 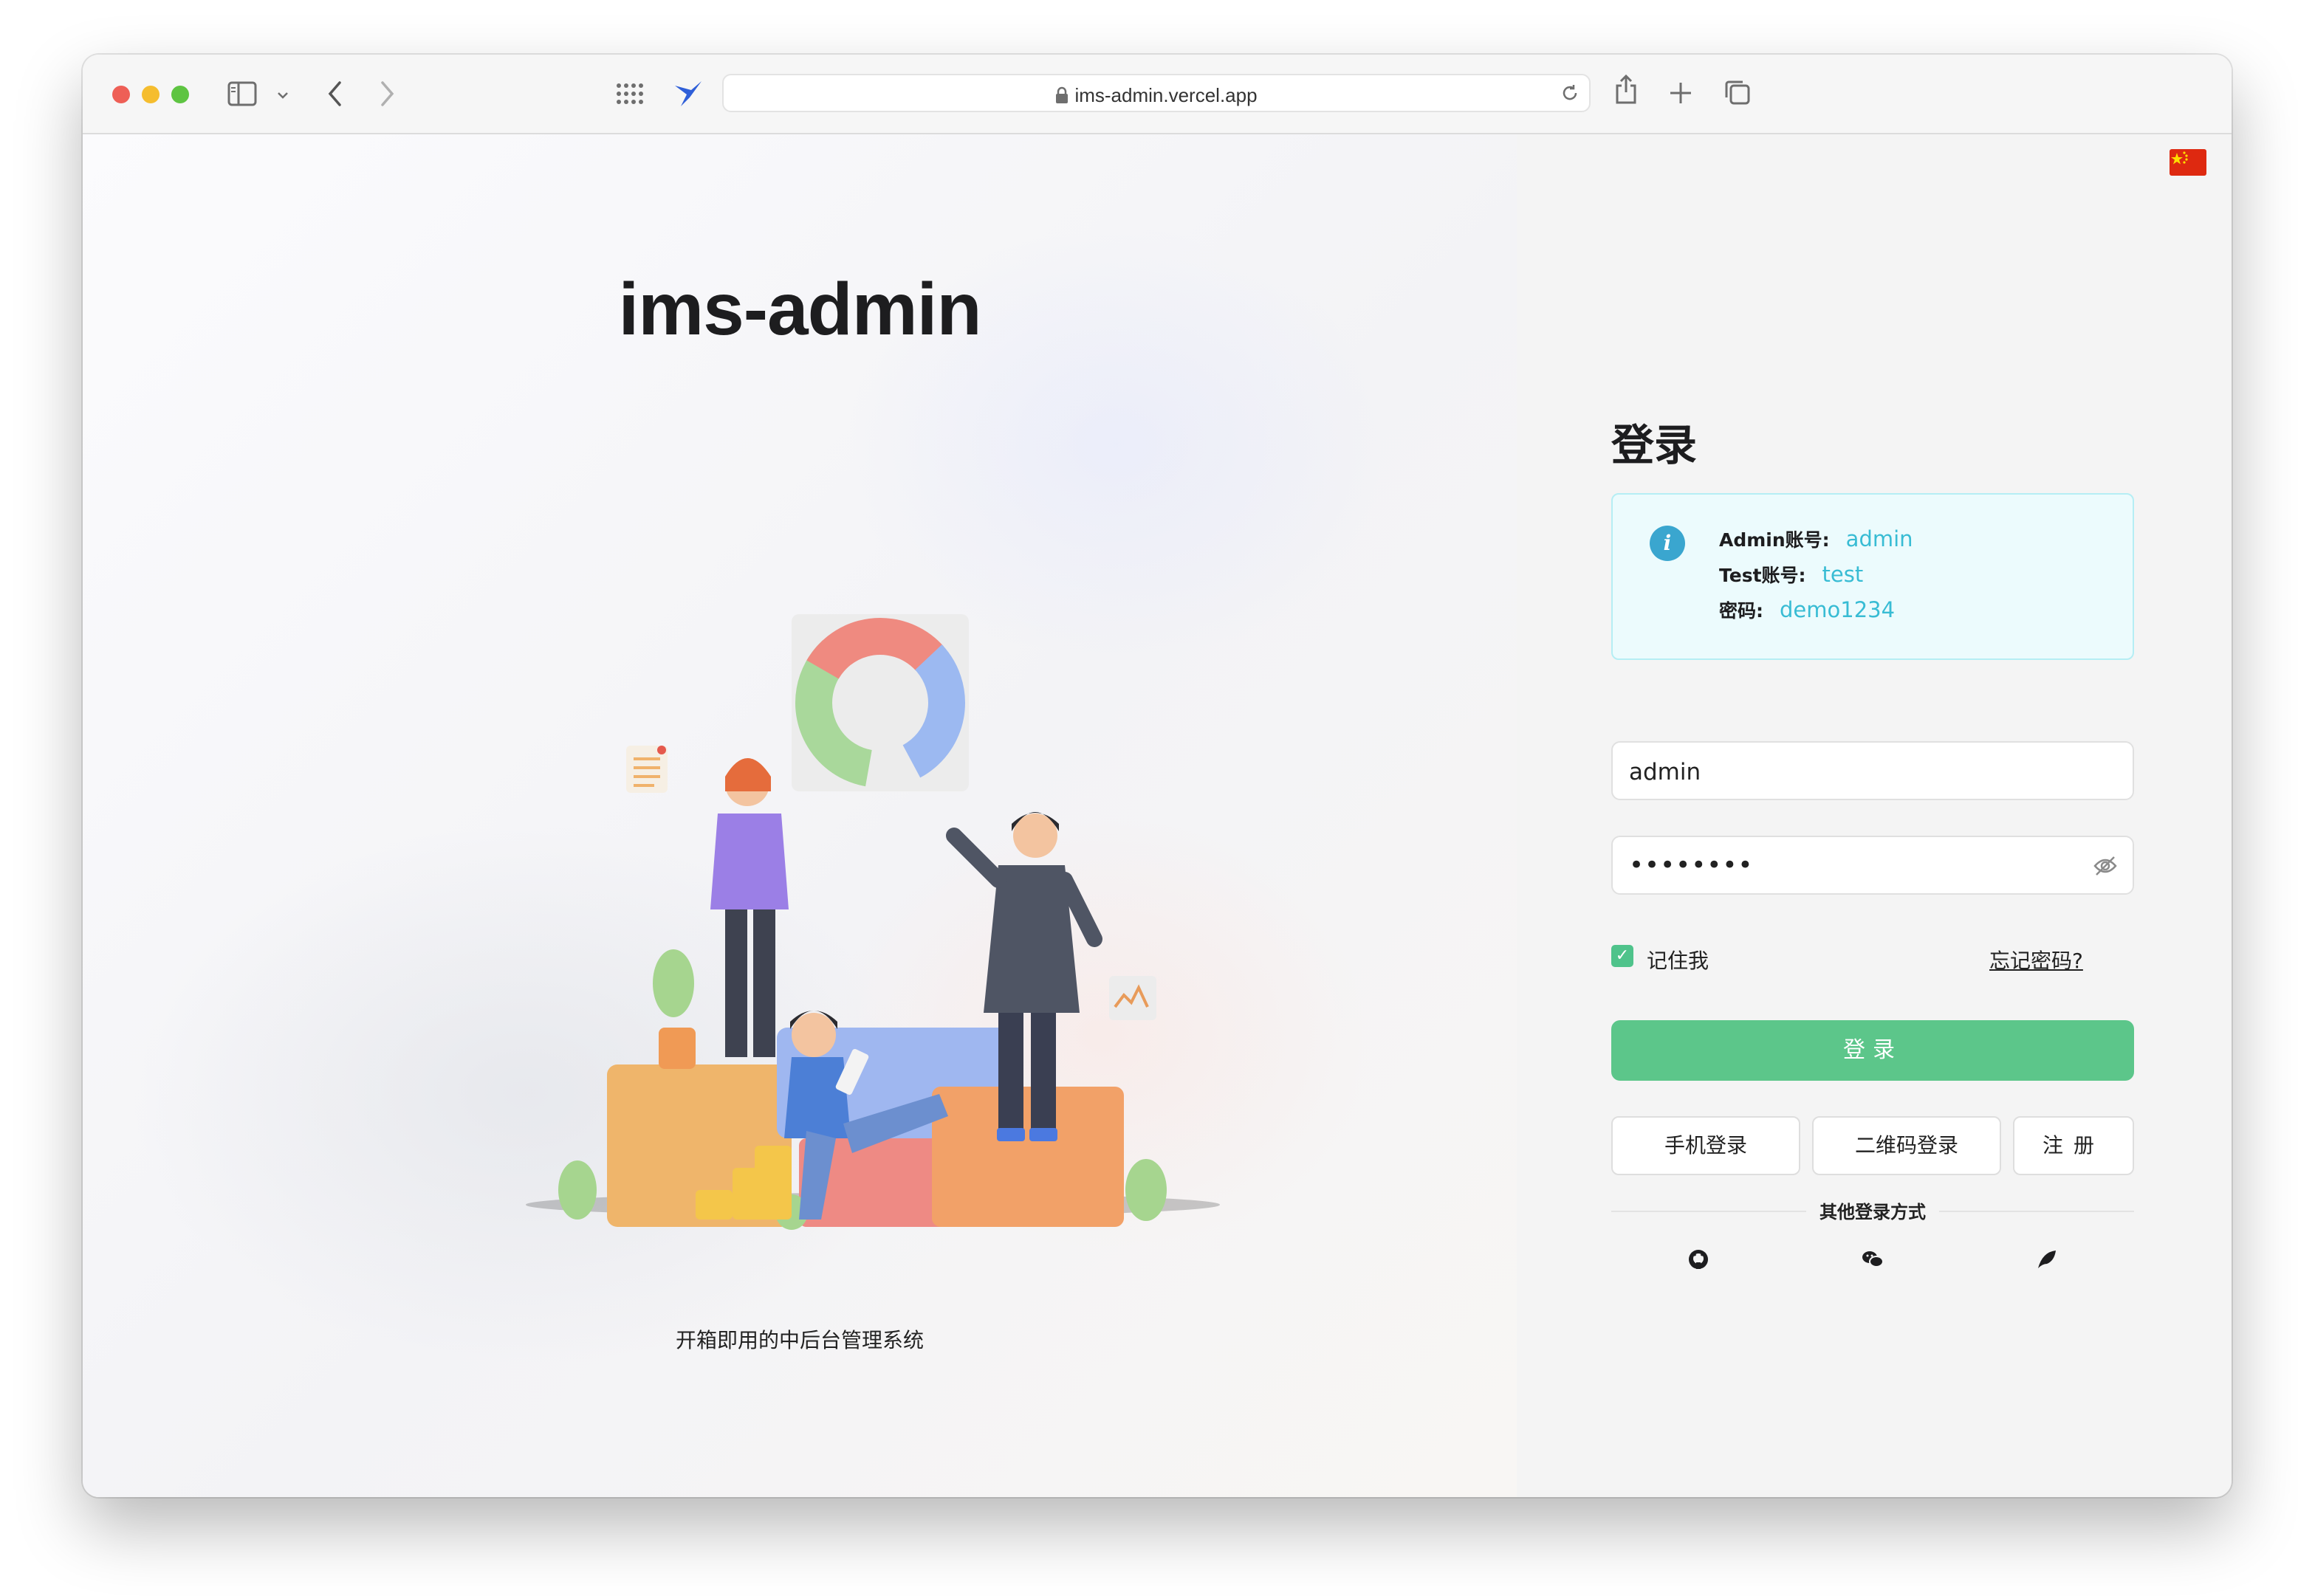 What do you see at coordinates (1774, 540) in the screenshot?
I see `info-key: Admin账号:` at bounding box center [1774, 540].